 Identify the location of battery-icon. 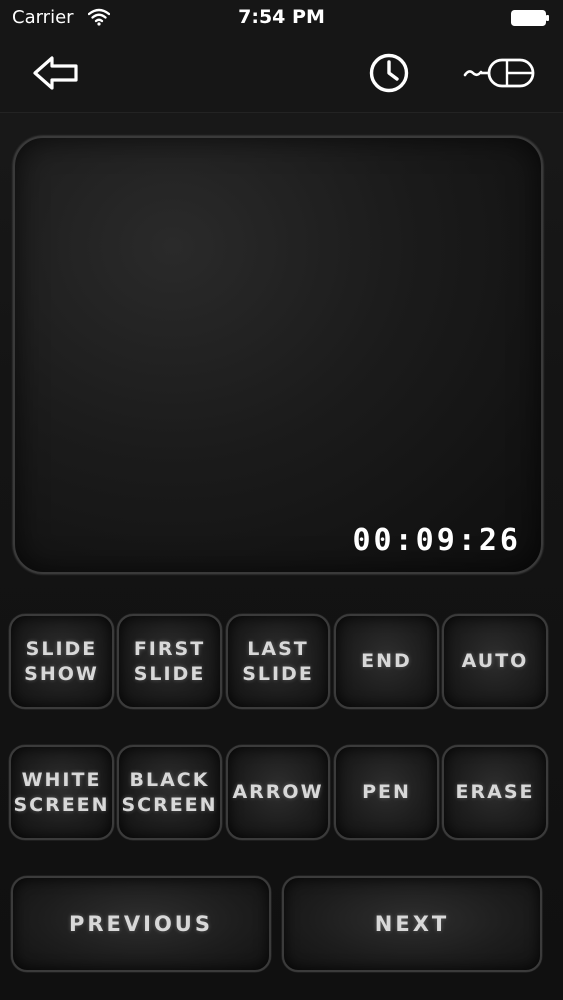
(530, 18).